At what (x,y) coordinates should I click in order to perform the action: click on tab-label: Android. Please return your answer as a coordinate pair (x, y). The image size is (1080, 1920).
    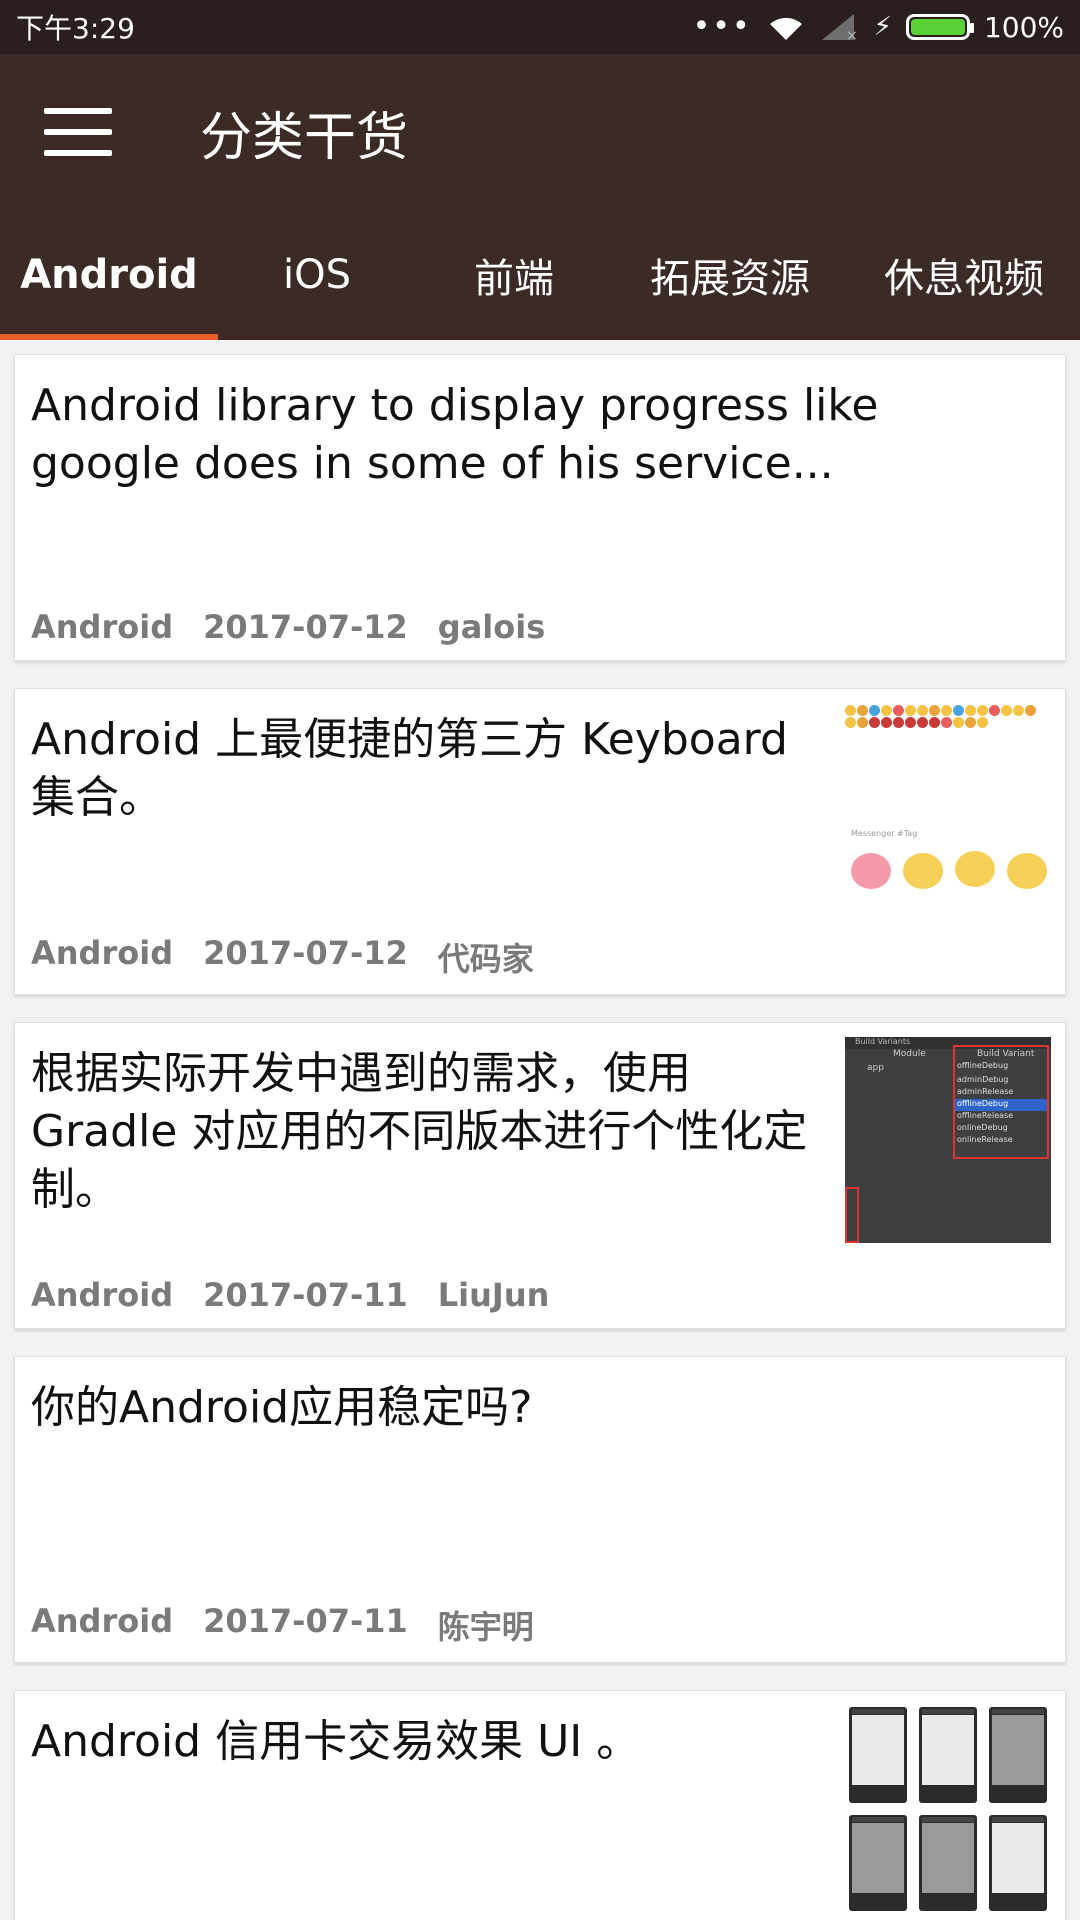
    Looking at the image, I should click on (109, 275).